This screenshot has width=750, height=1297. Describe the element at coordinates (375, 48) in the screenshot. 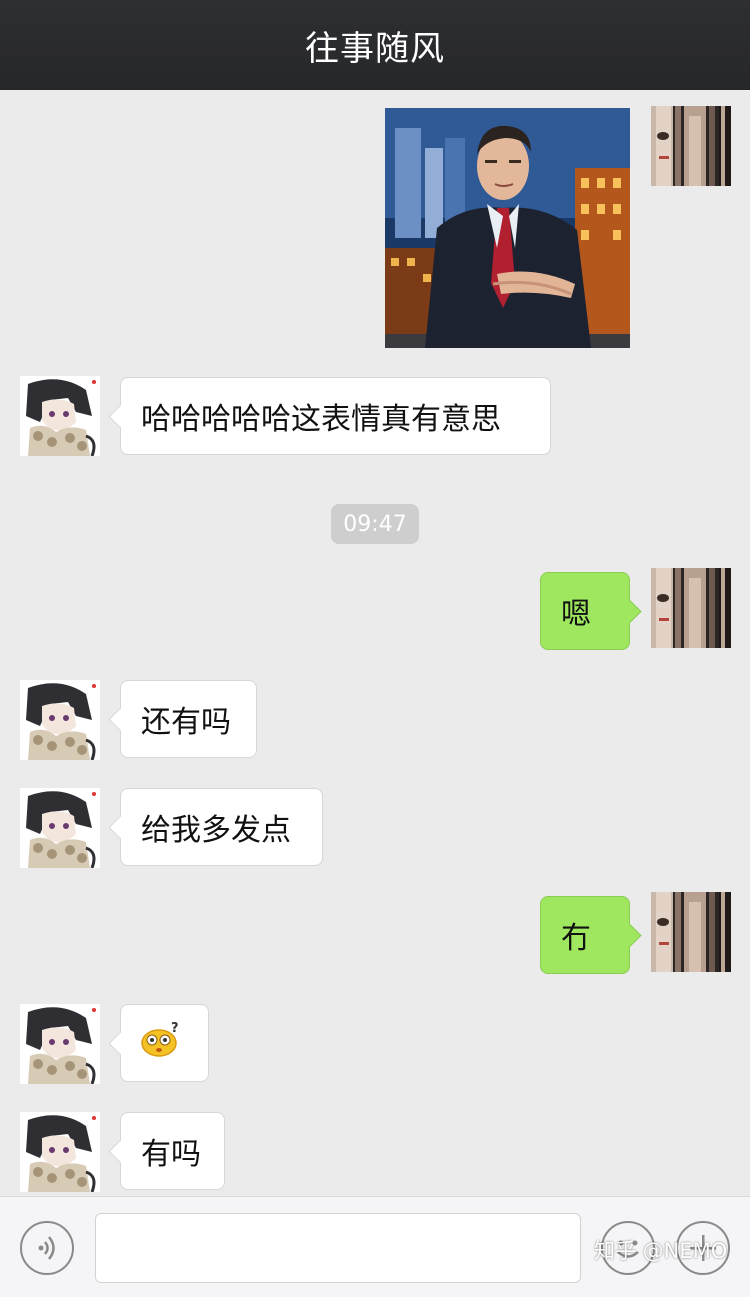

I see `chat-title: 往事随风` at that location.